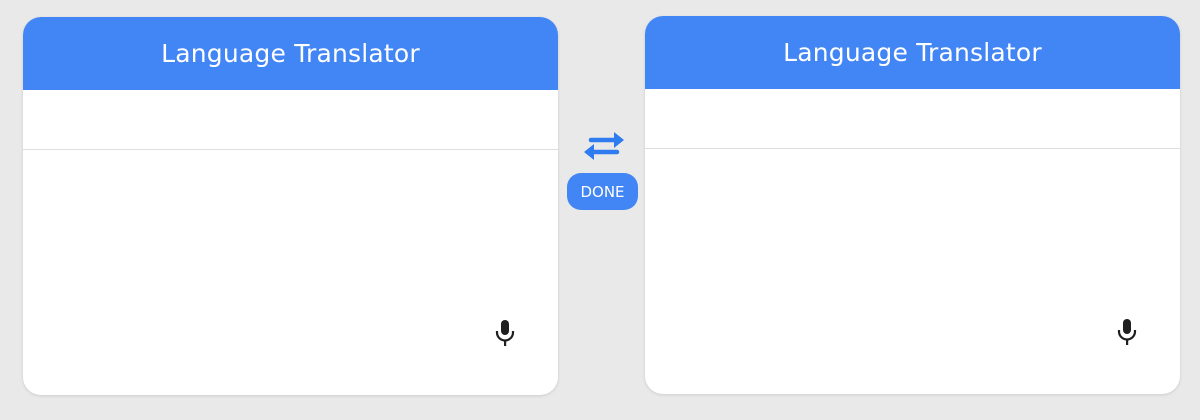 This screenshot has width=1200, height=420. Describe the element at coordinates (604, 146) in the screenshot. I see `swap-arrows-icon` at that location.